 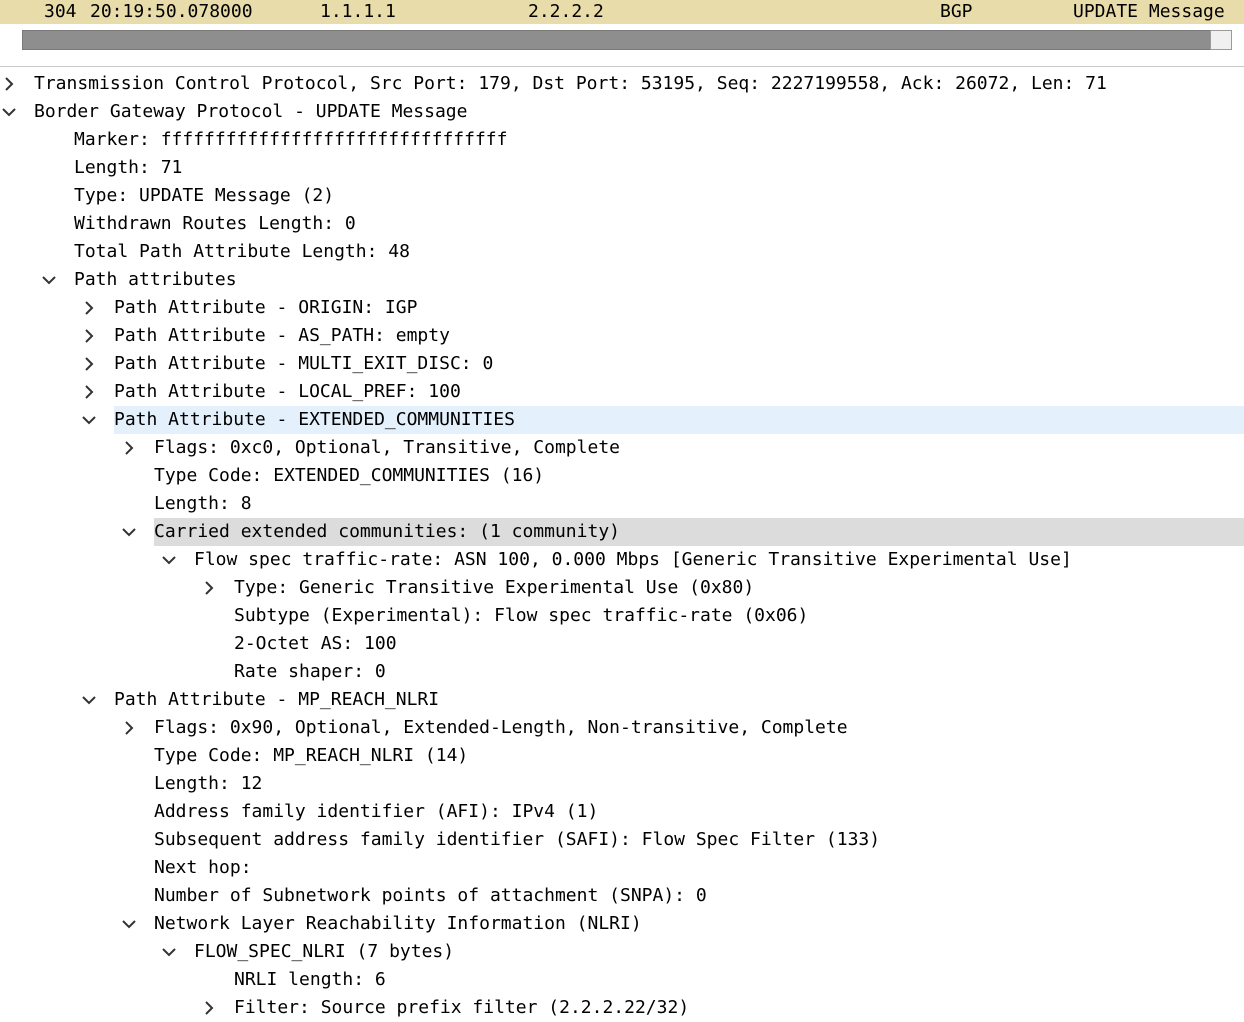 I want to click on packet-destination: 2.2.2.2, so click(x=566, y=11).